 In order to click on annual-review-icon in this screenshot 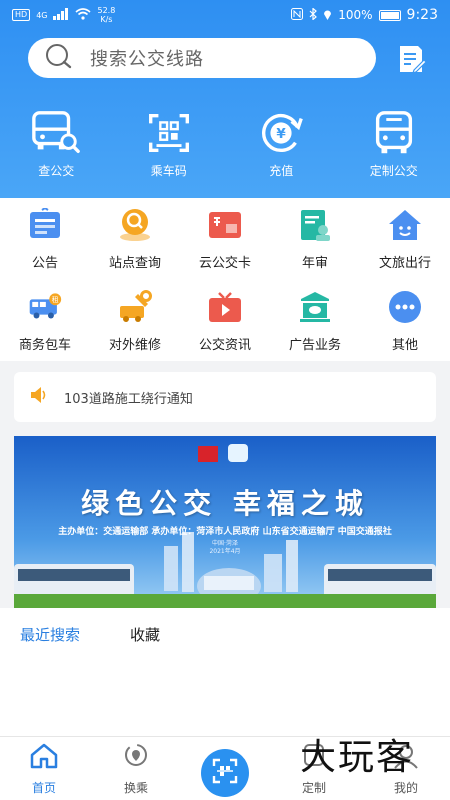, I will do `click(315, 225)`.